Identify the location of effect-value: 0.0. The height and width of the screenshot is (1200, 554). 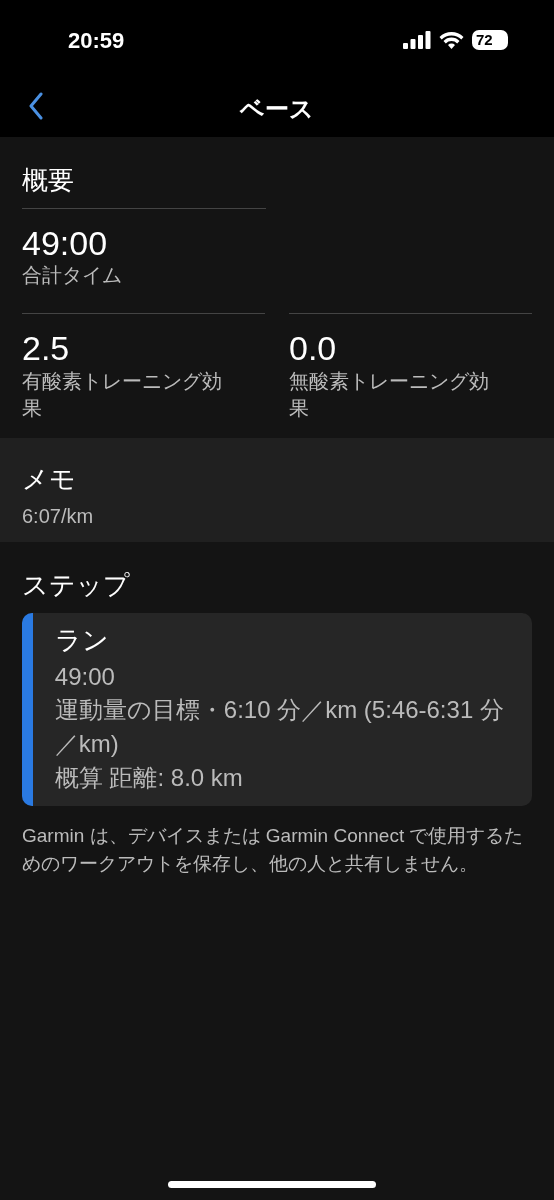
(313, 349).